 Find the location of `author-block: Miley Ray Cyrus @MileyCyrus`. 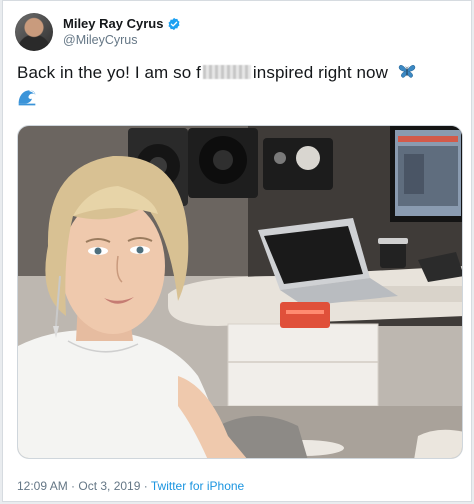

author-block: Miley Ray Cyrus @MileyCyrus is located at coordinates (122, 32).